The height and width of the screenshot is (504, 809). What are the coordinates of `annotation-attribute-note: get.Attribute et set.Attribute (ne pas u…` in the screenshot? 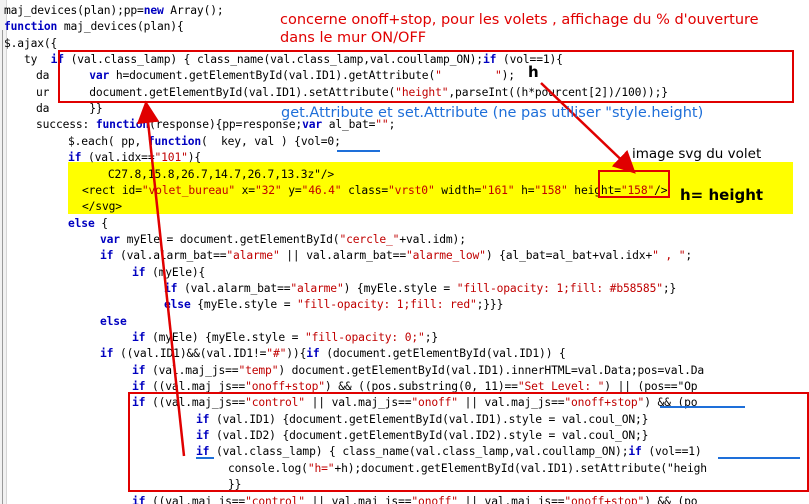 It's located at (492, 113).